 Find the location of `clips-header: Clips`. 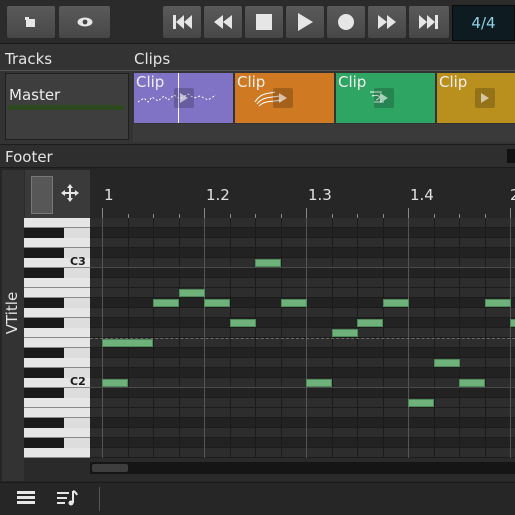

clips-header: Clips is located at coordinates (152, 59).